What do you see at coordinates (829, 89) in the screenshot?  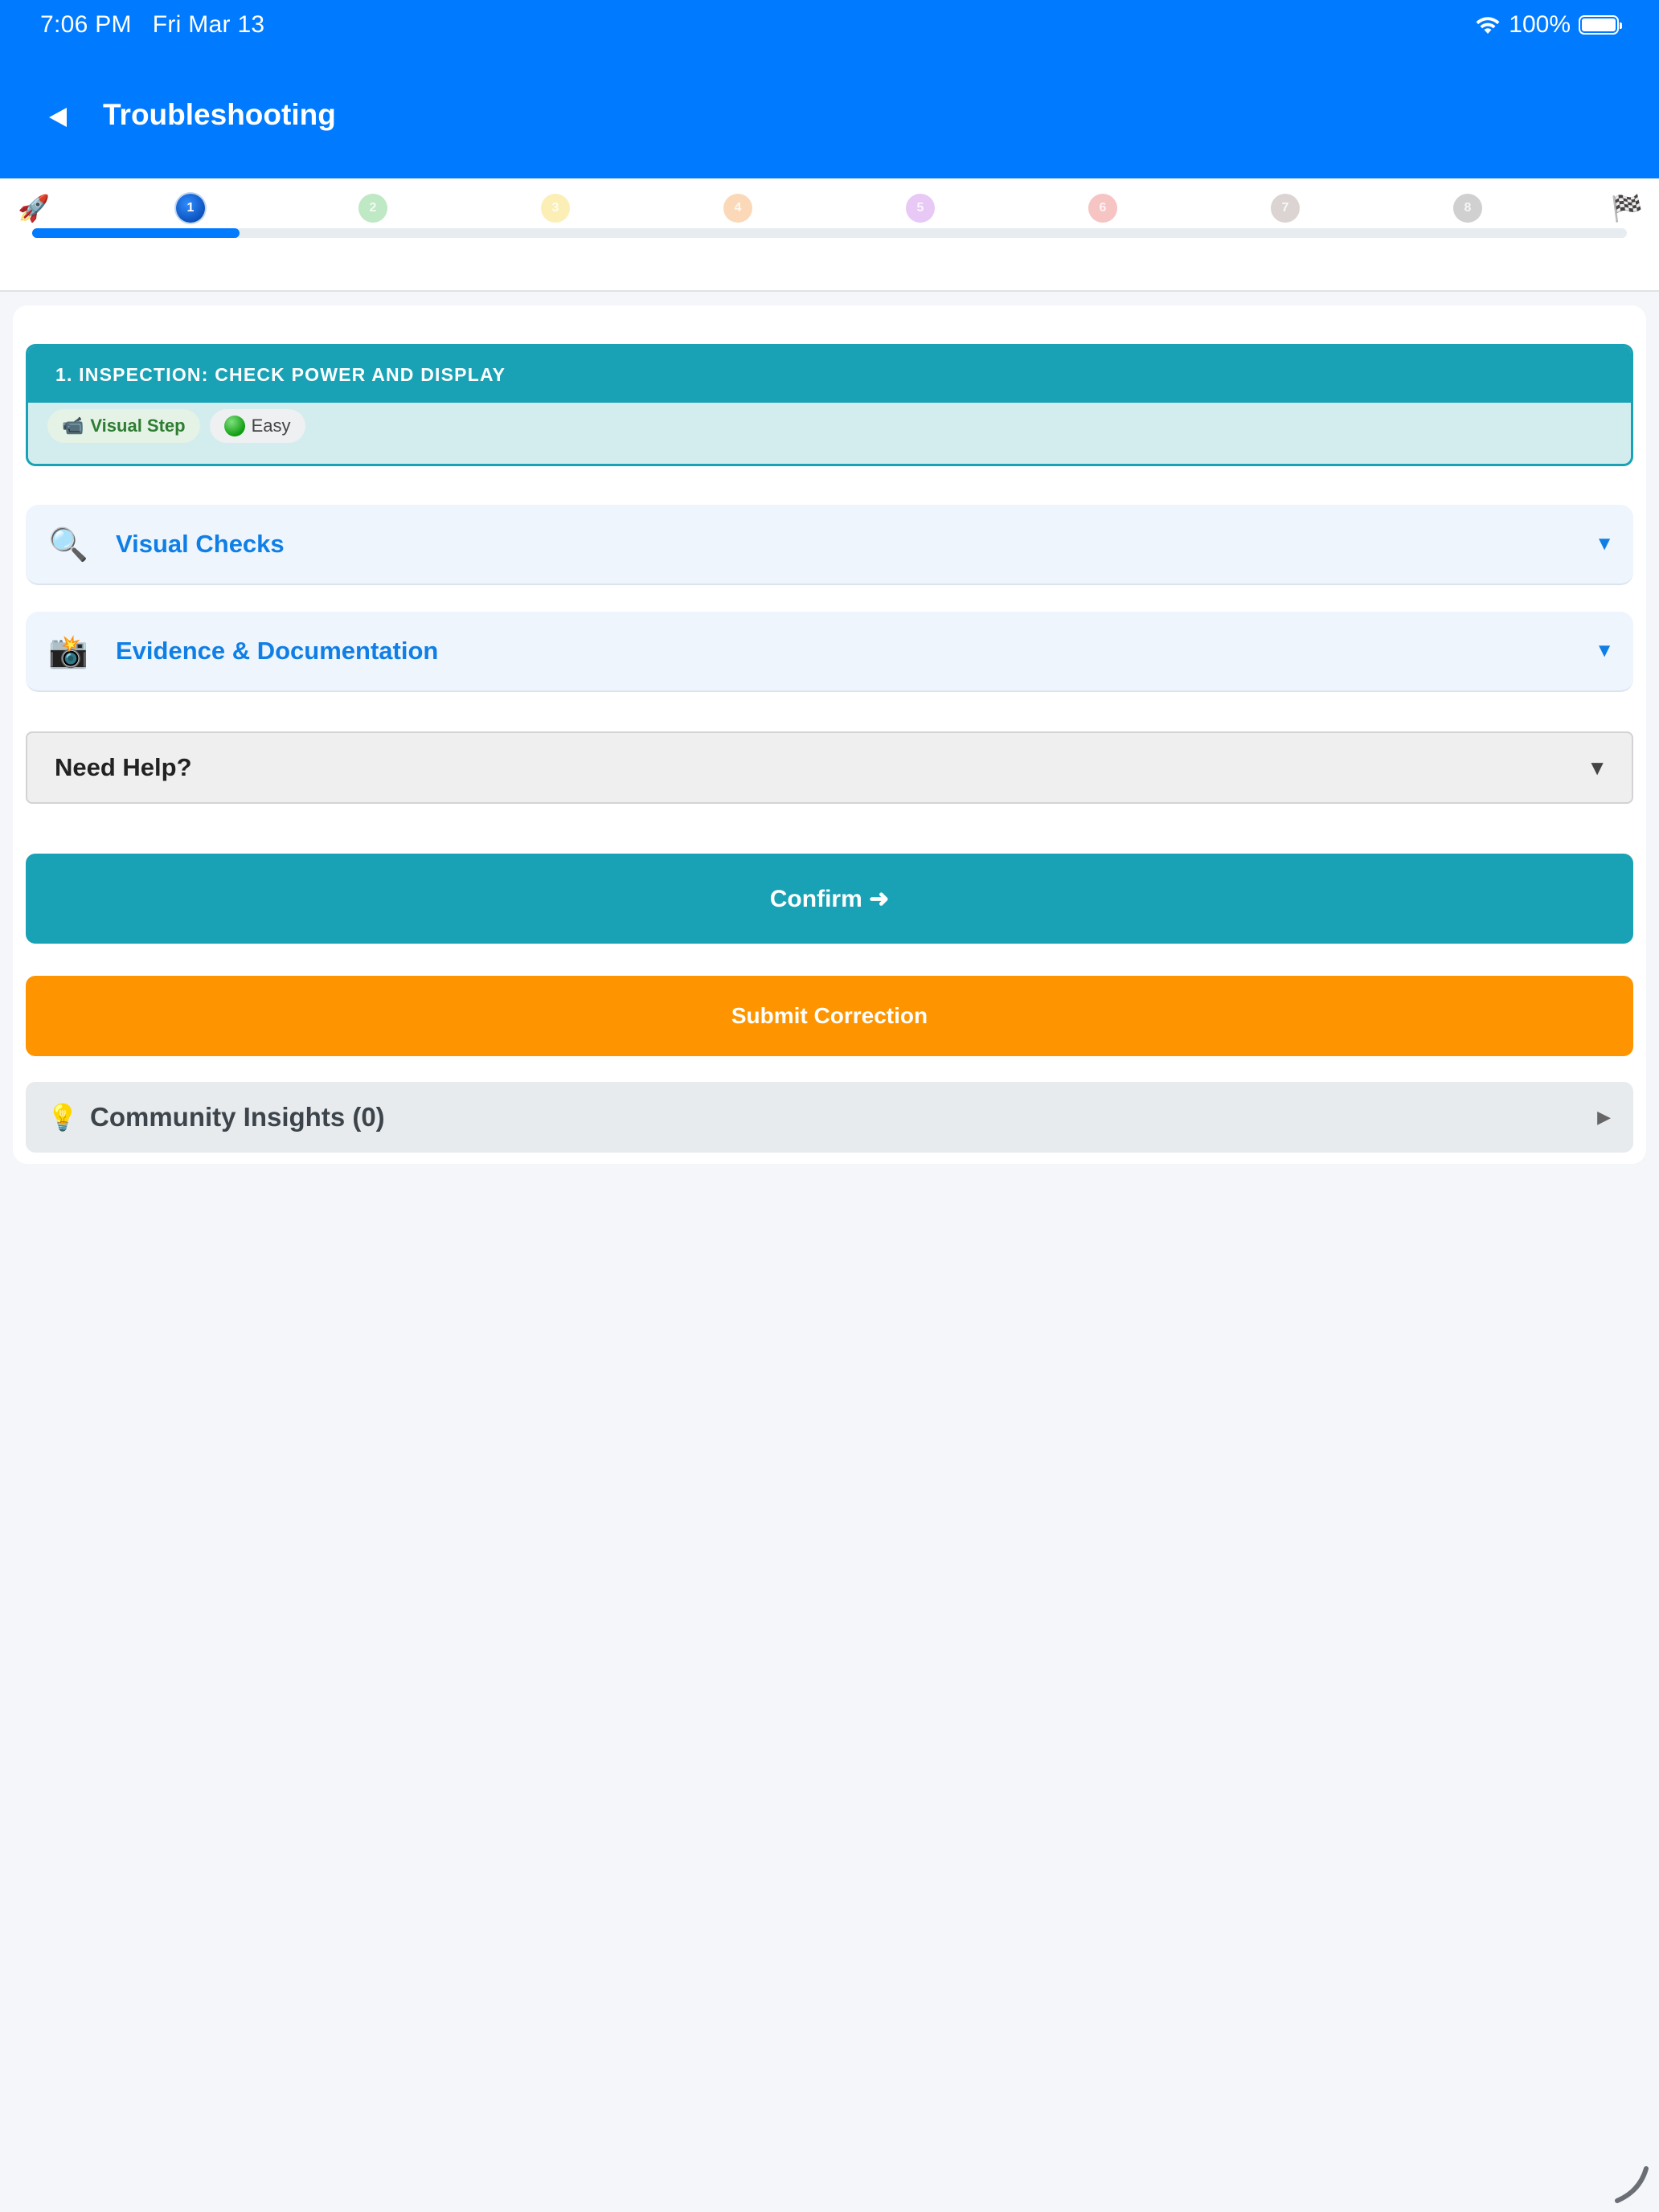 I see `top-bar: 7:06 PM Fri Mar 13 100% Troubleshooting` at bounding box center [829, 89].